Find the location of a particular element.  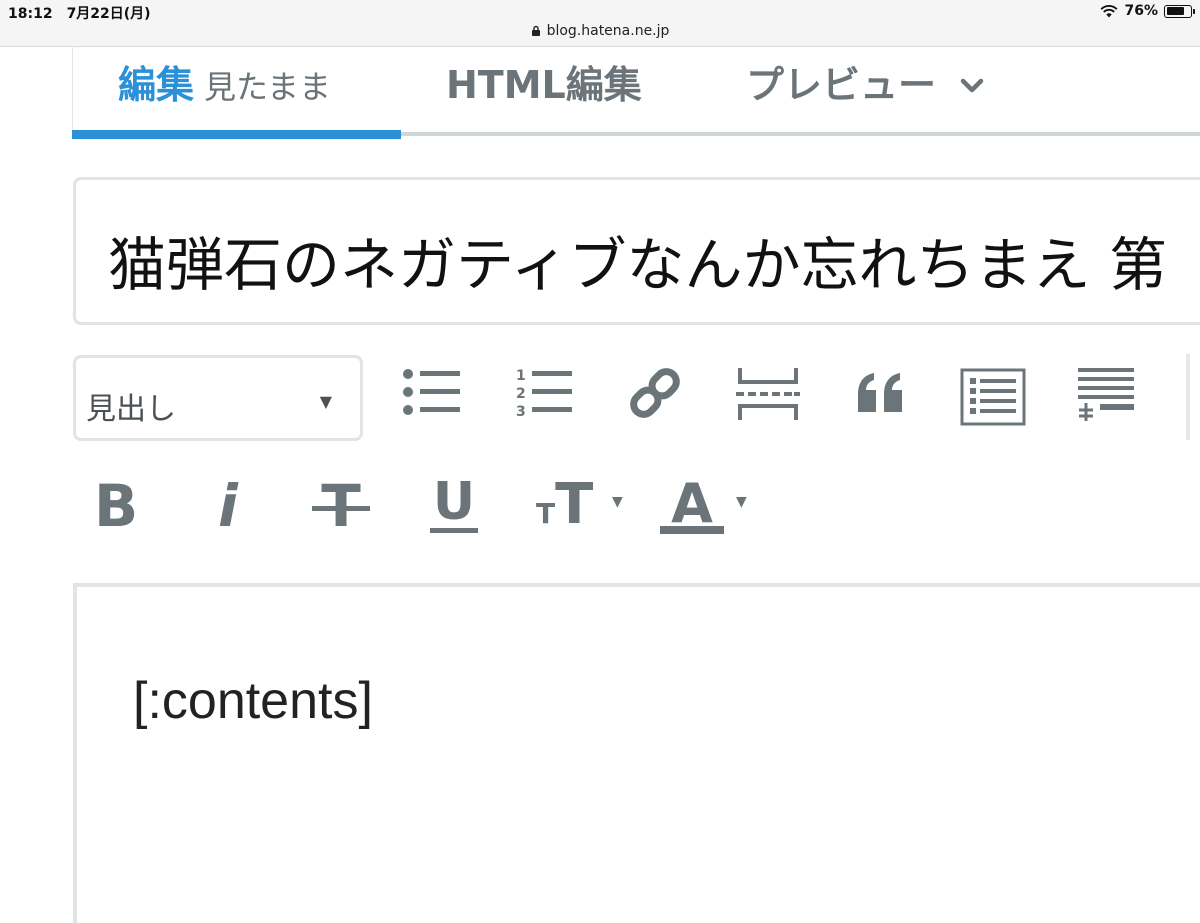

table-of-contents-icon is located at coordinates (993, 397).